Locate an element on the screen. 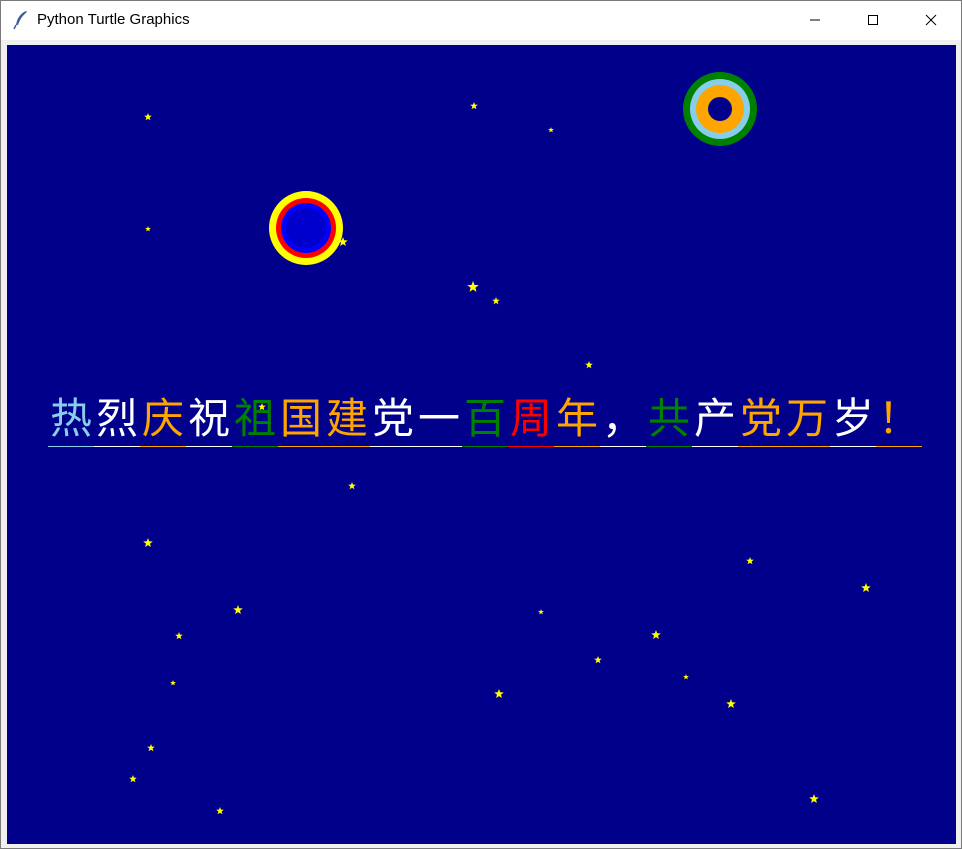  banner-char: 国 is located at coordinates (301, 419).